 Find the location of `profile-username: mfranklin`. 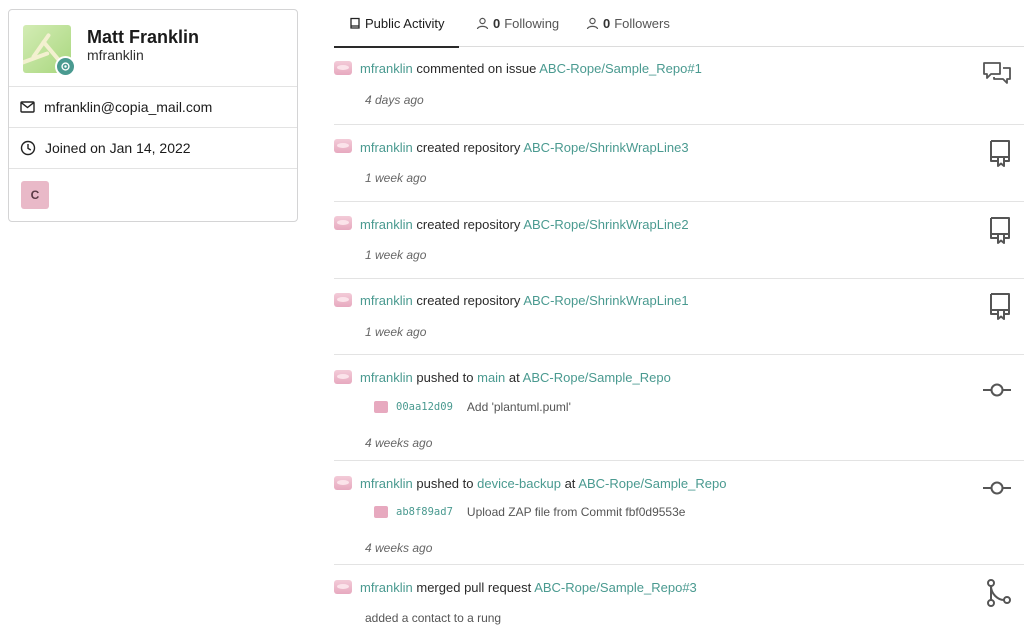

profile-username: mfranklin is located at coordinates (115, 55).